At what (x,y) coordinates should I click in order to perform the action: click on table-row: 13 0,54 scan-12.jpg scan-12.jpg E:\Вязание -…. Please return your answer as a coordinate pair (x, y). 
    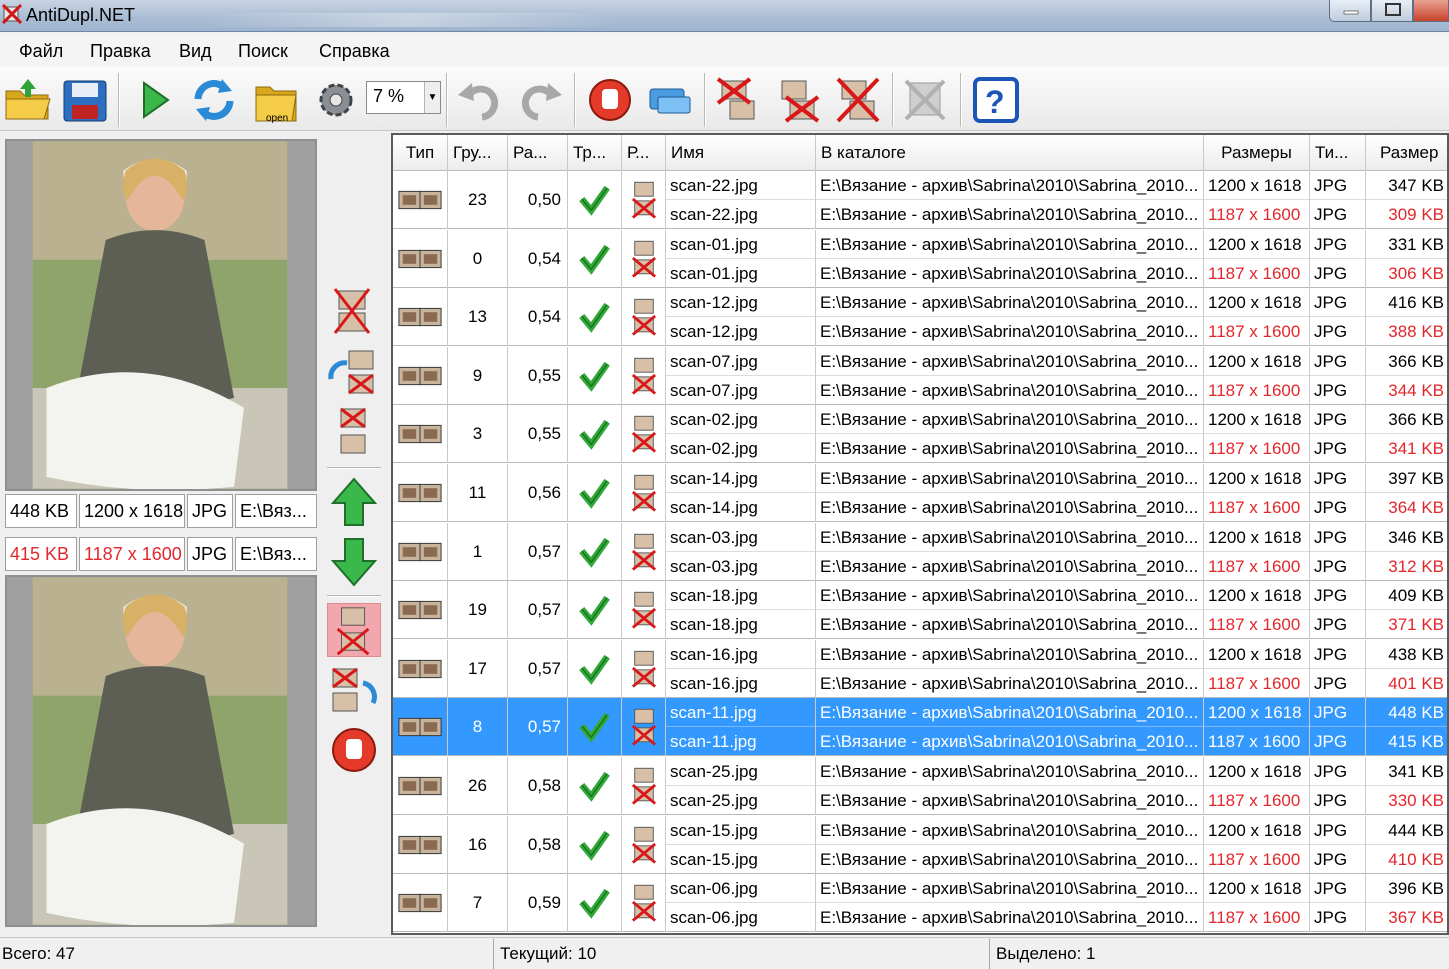
    Looking at the image, I should click on (920, 317).